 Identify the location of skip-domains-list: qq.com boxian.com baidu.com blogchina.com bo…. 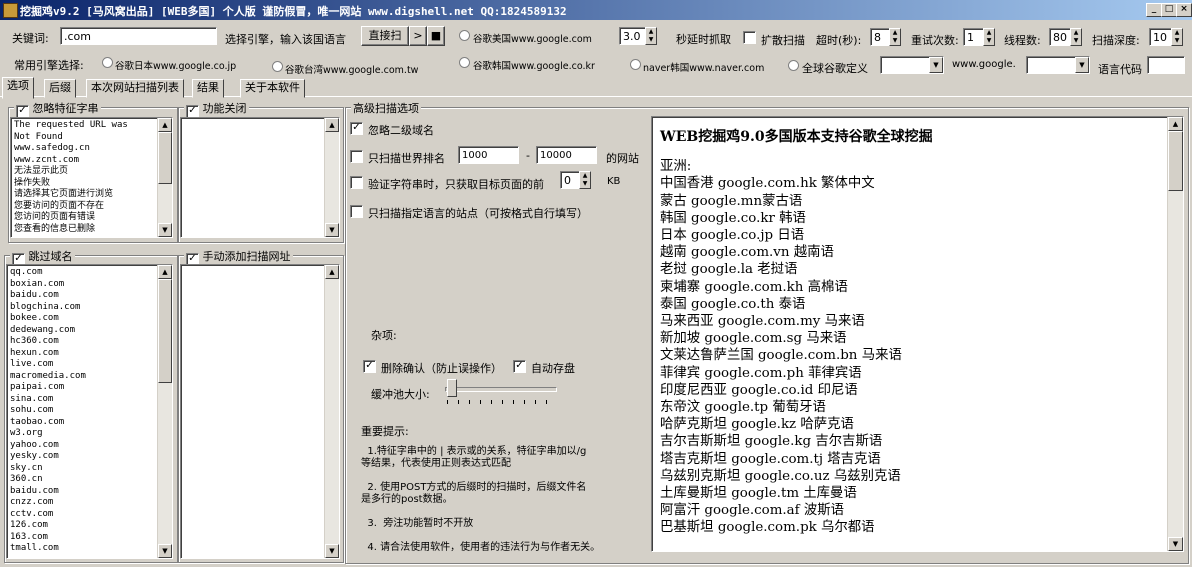
(89, 411).